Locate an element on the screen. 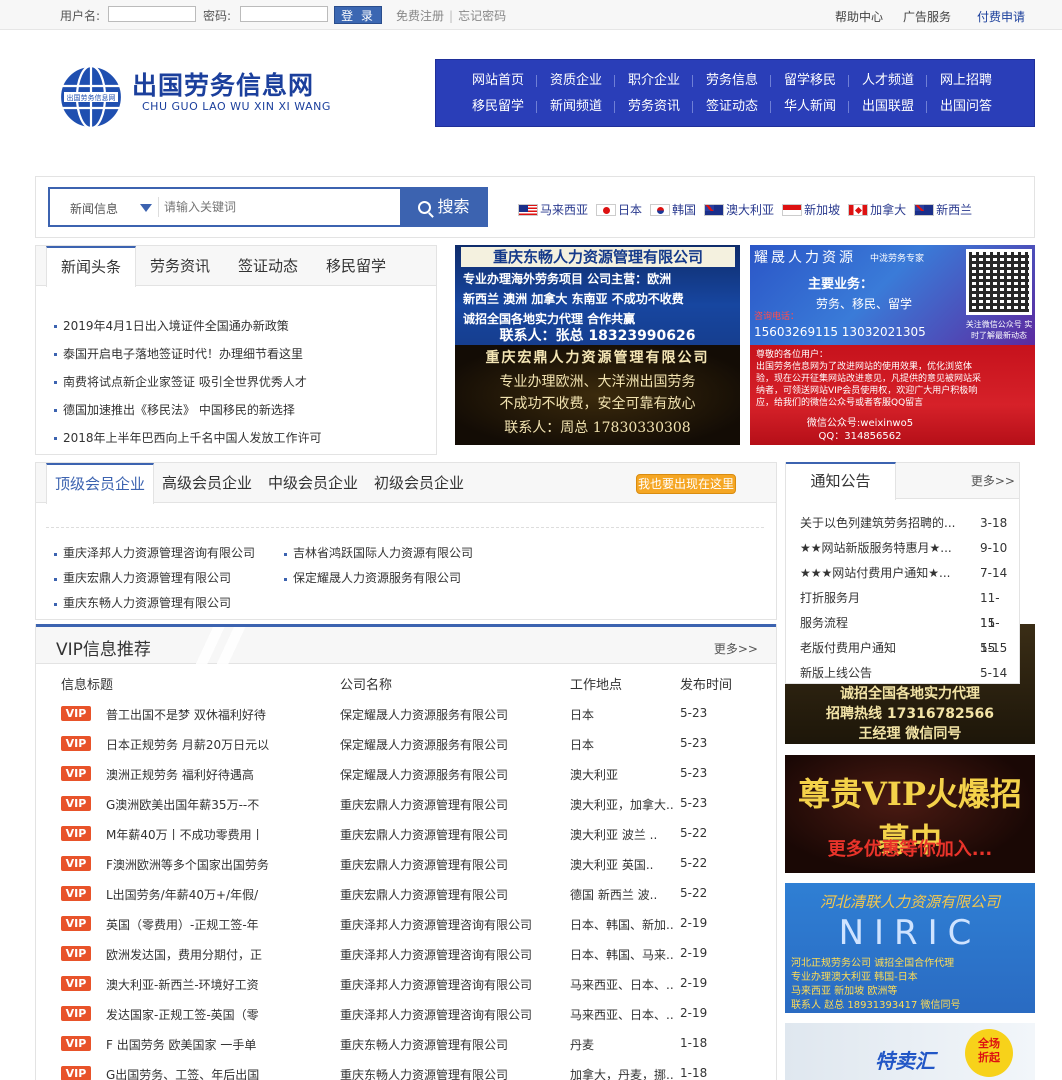 The image size is (1062, 1080). vip-row-title: L出国劳务/年薪40万+/年假/ is located at coordinates (206, 894).